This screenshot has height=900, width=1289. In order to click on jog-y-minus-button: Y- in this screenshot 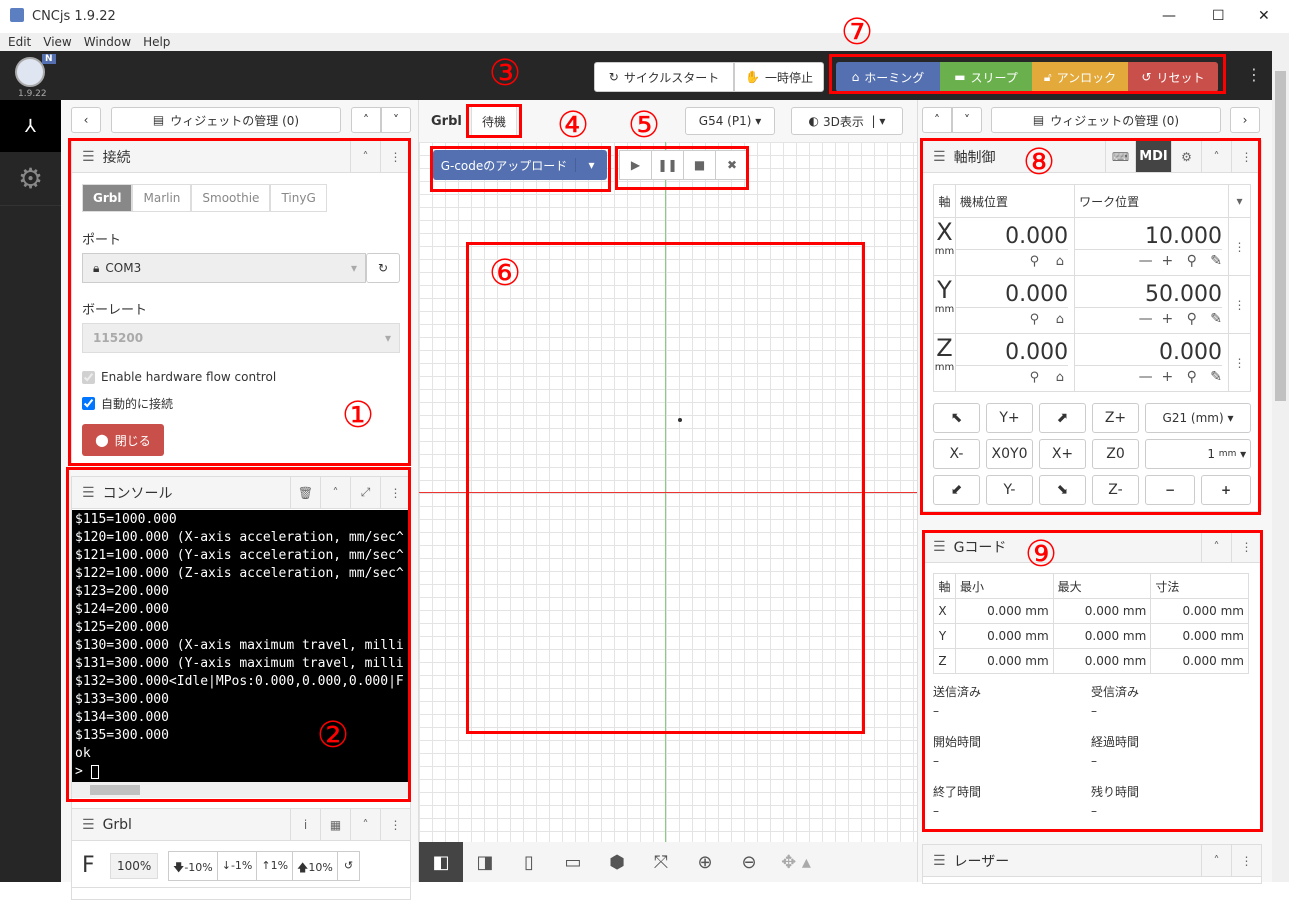, I will do `click(1009, 490)`.